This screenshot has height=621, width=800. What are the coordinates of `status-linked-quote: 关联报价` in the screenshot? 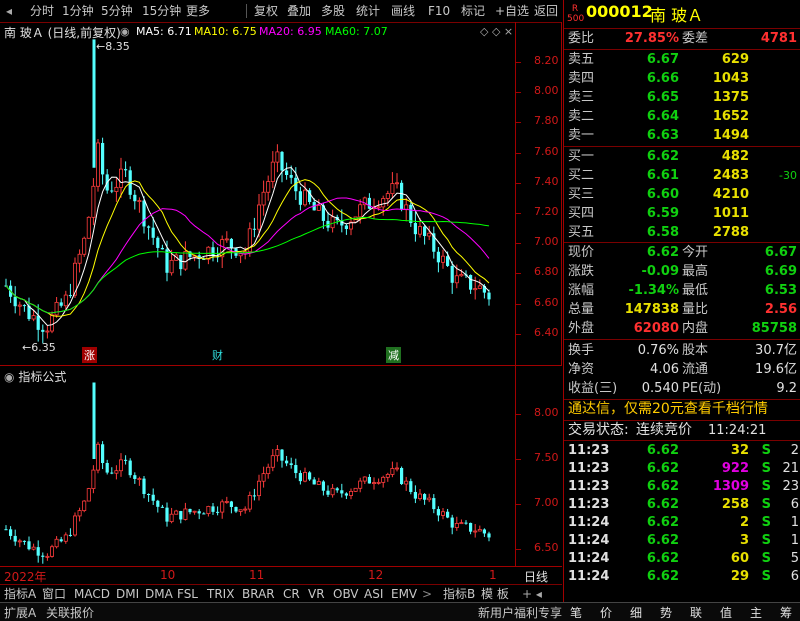 It's located at (70, 612).